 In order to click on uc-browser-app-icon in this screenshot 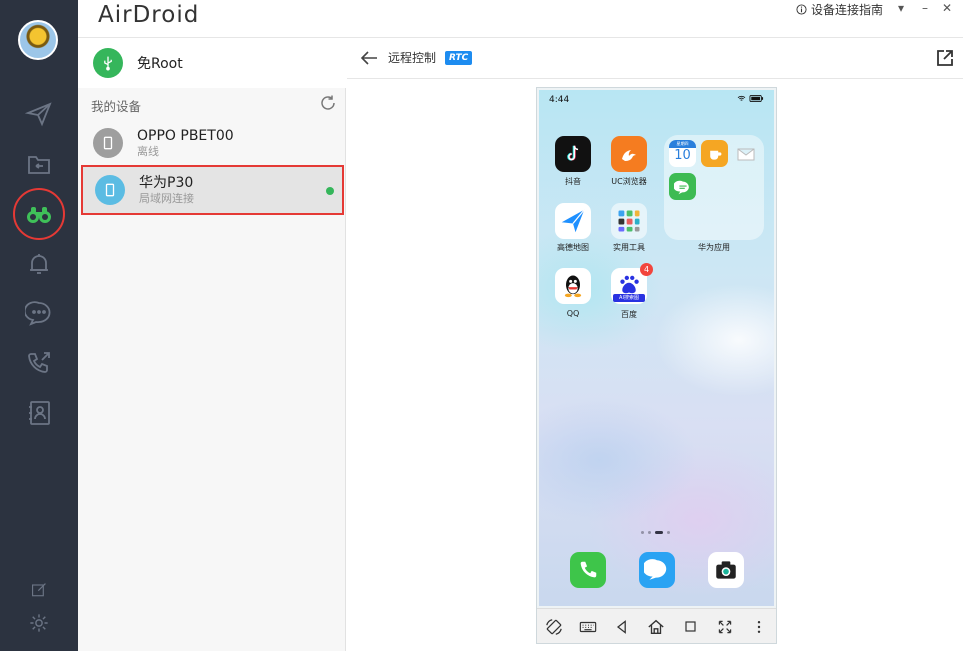, I will do `click(629, 154)`.